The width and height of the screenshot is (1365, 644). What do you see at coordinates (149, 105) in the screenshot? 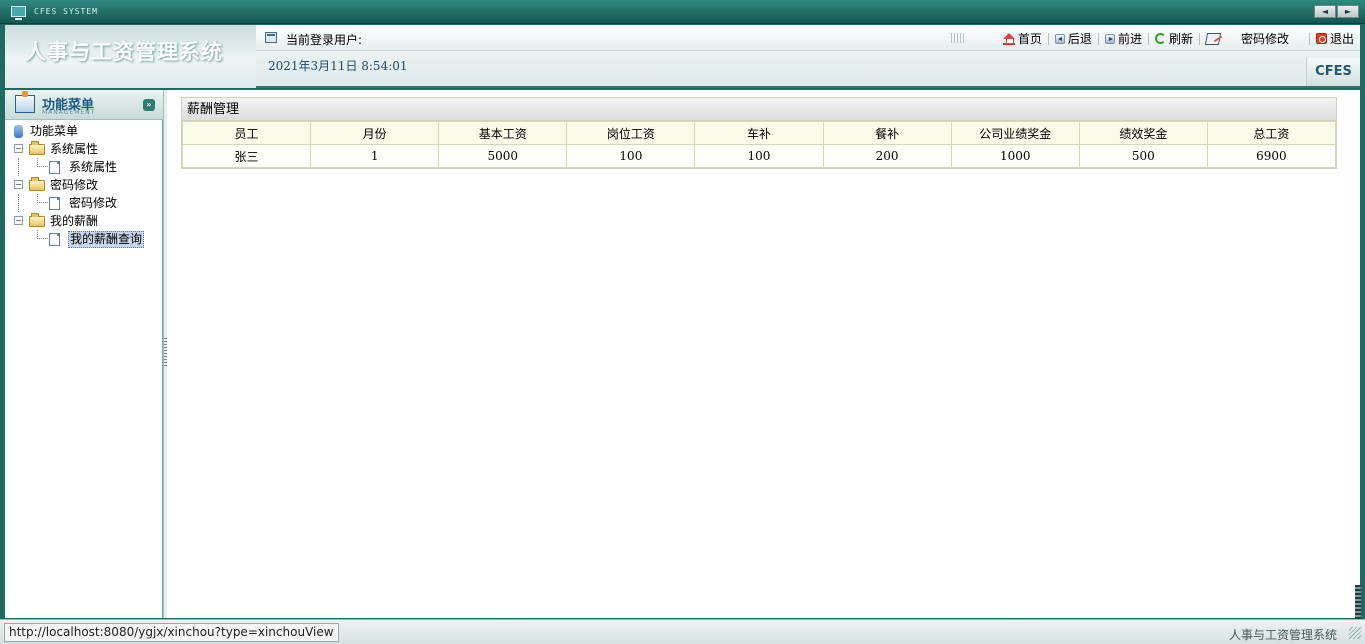
I see `collapse-sidebar-button: »` at bounding box center [149, 105].